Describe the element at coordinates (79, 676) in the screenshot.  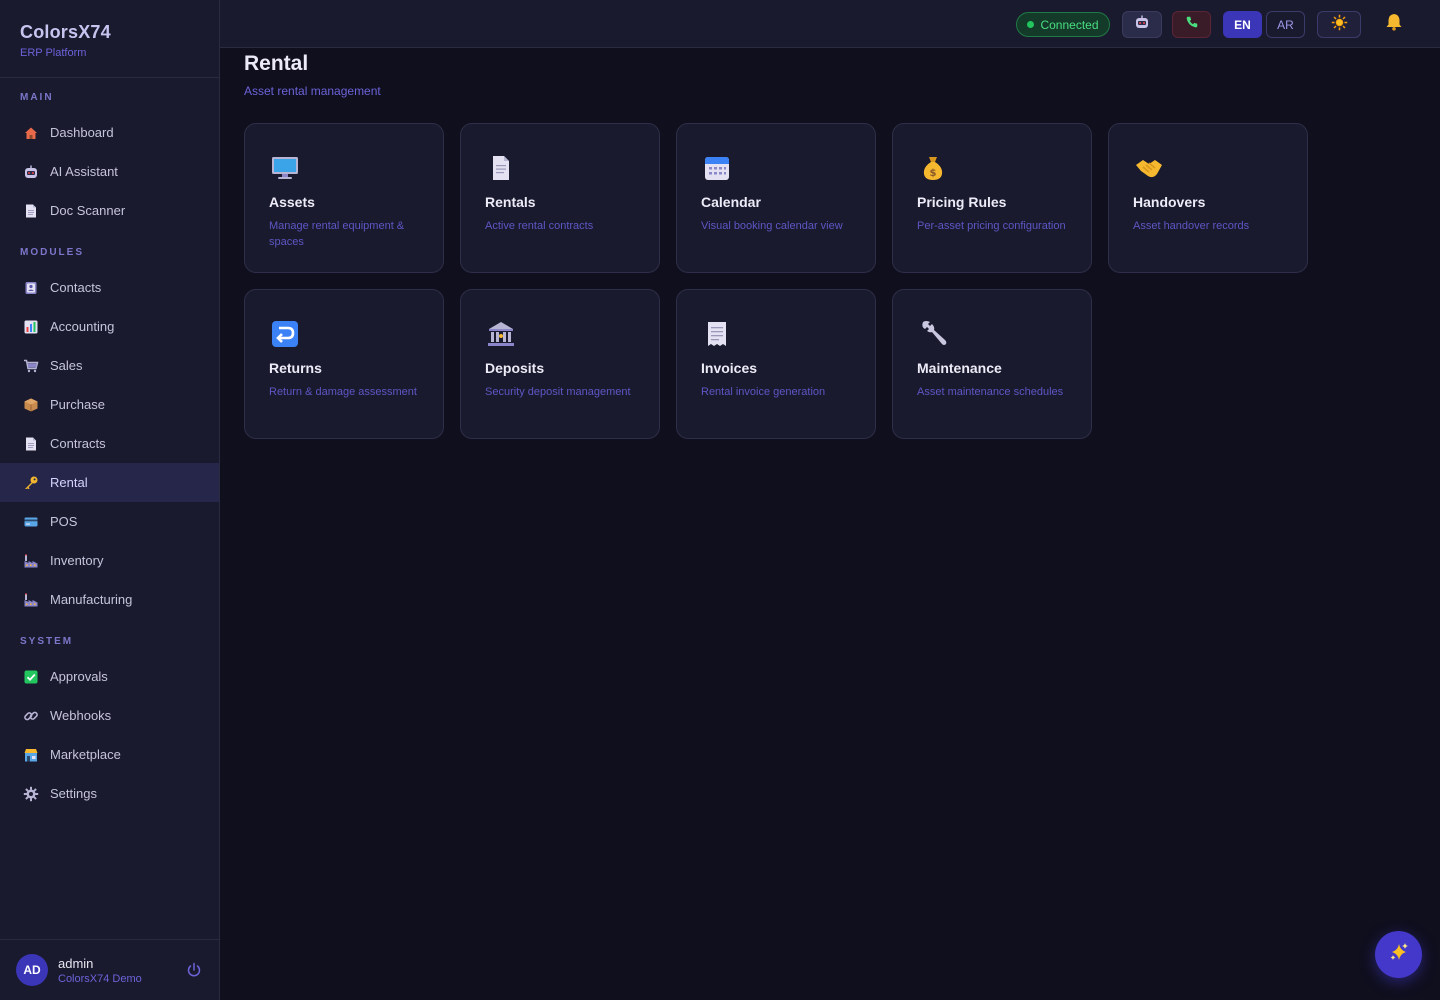
I see `sidebar-item-label: Approvals` at that location.